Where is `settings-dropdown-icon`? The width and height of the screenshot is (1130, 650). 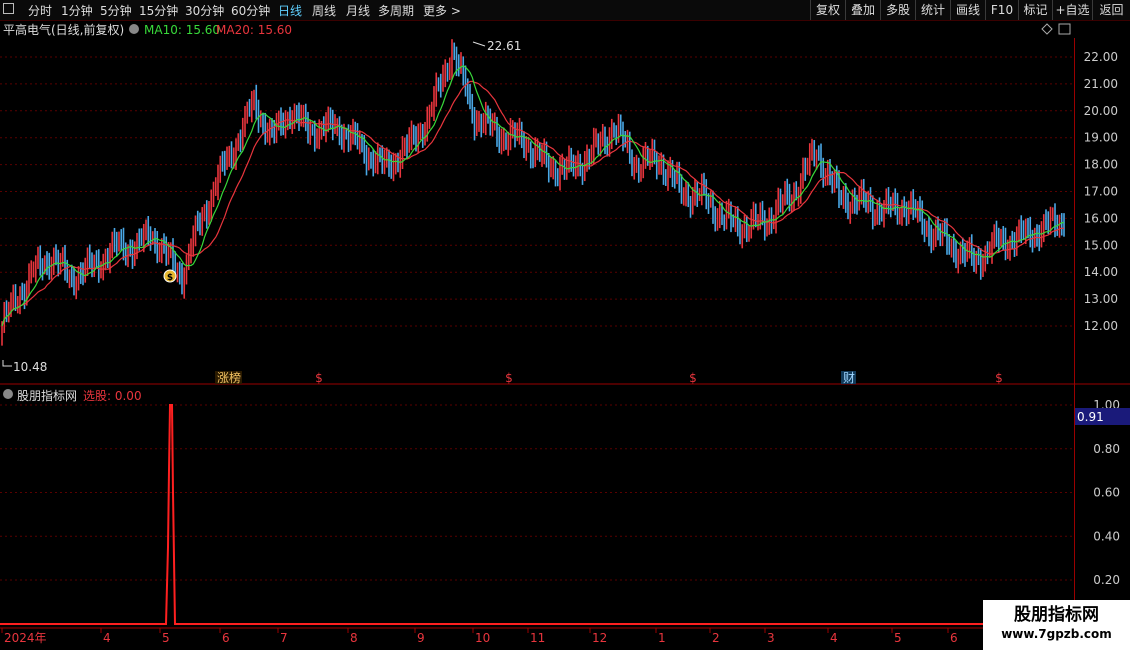 settings-dropdown-icon is located at coordinates (134, 29).